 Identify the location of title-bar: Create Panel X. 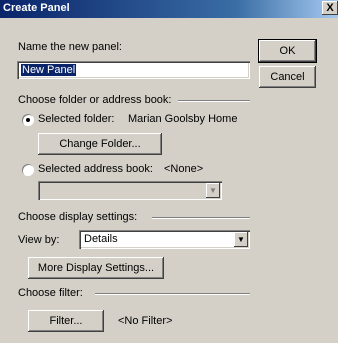
(169, 9).